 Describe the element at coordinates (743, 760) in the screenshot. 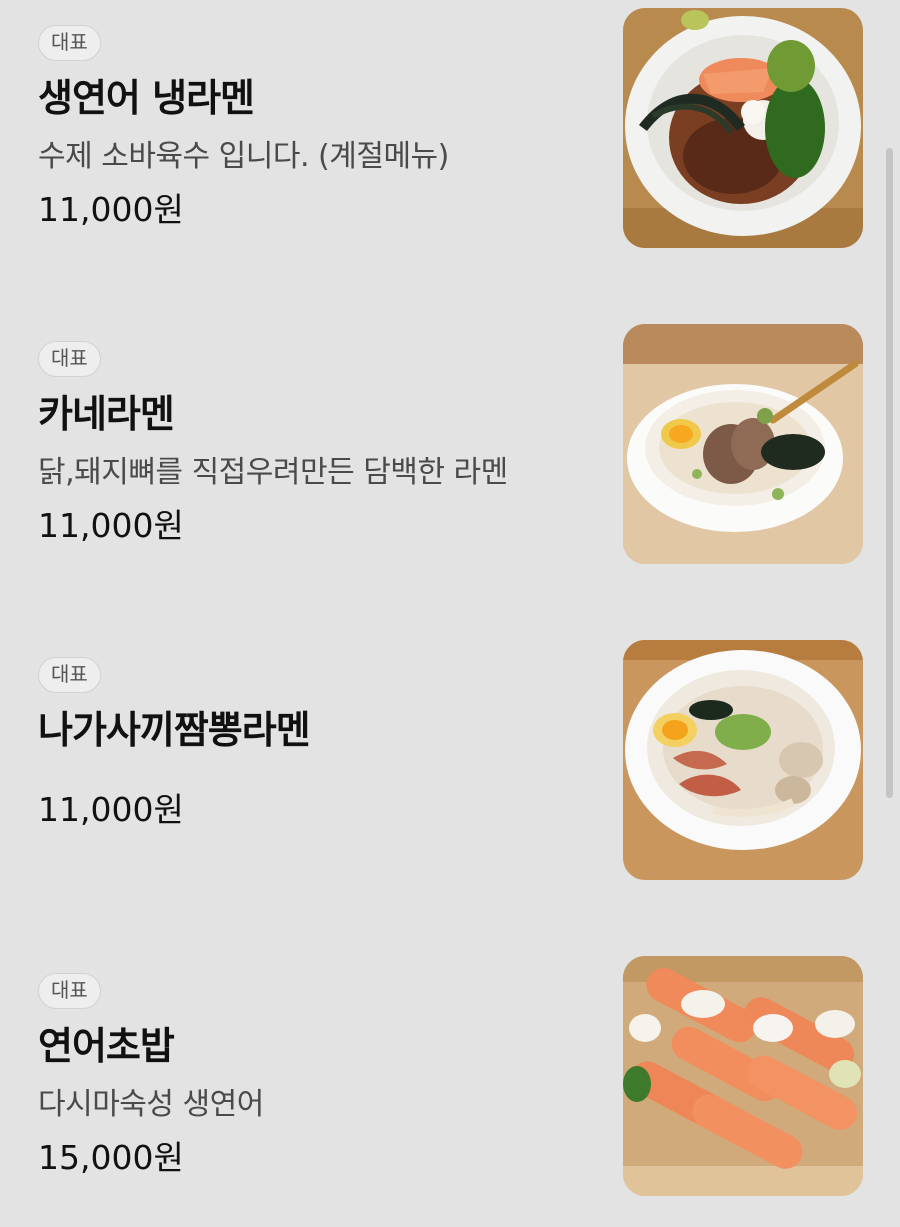

I see `menu-item-photo-nagasaki-jjamppong-ramen` at that location.